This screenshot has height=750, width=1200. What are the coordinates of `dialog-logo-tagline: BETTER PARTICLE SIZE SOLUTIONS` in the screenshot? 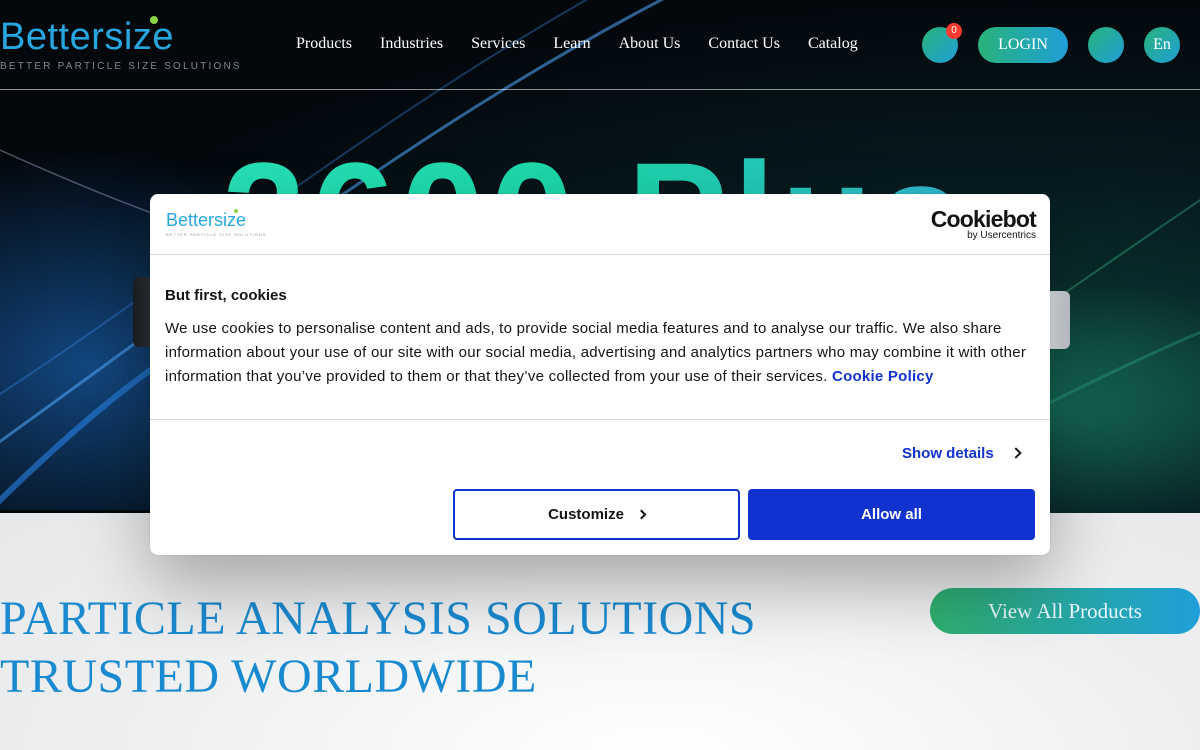 It's located at (216, 234).